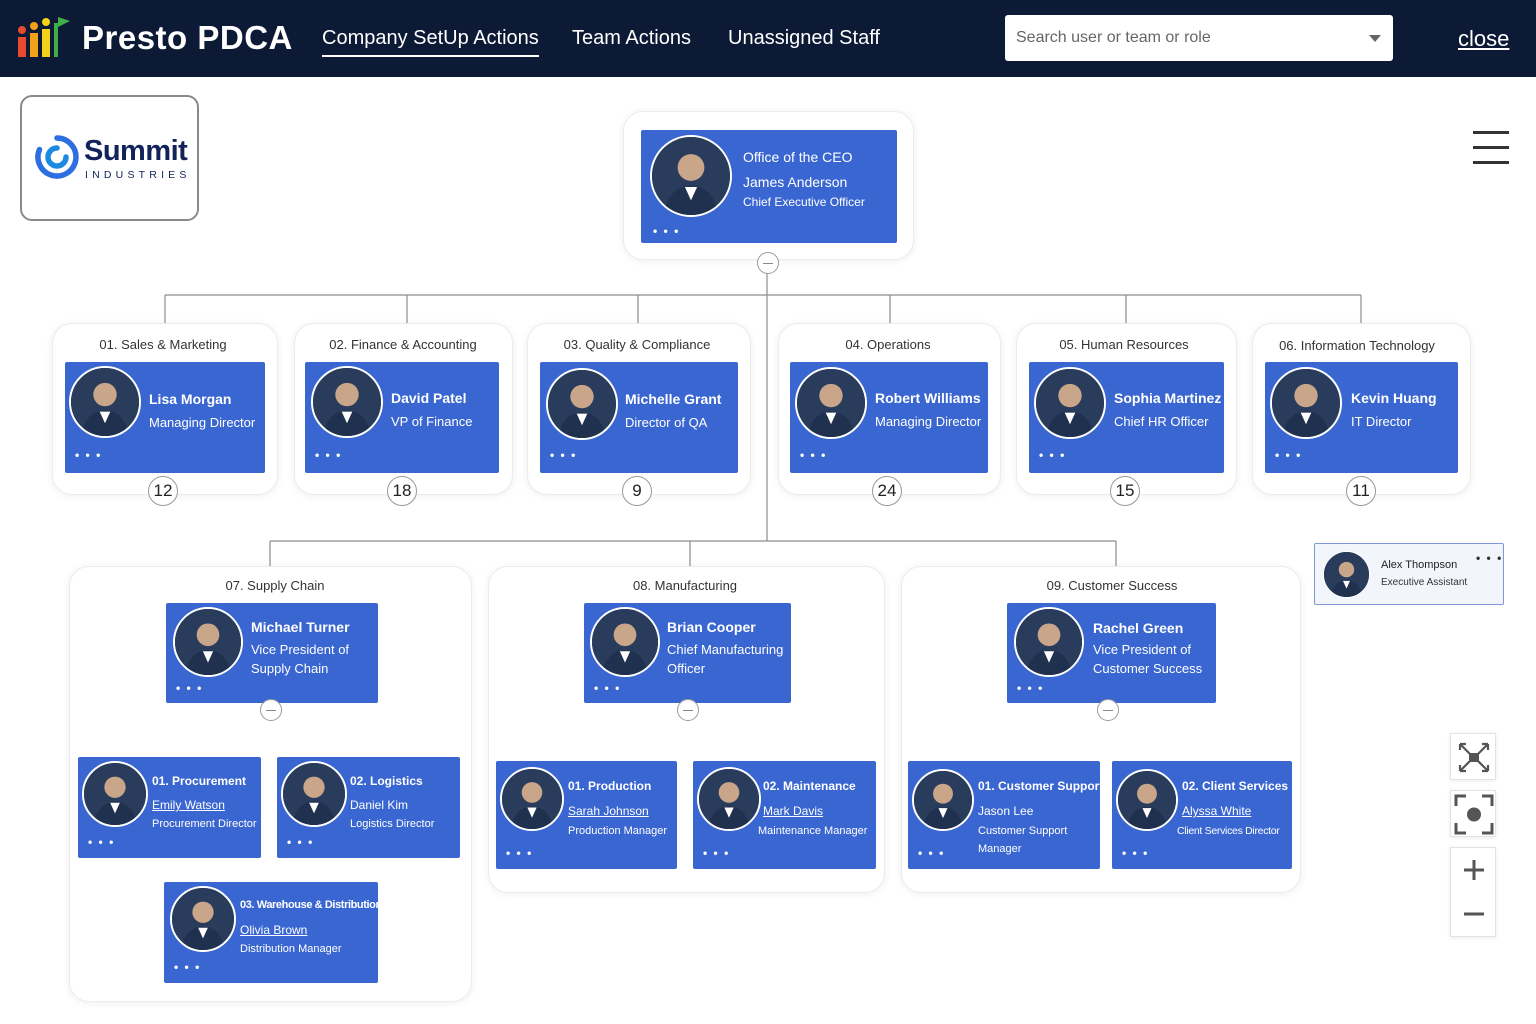 Image resolution: width=1536 pixels, height=1024 pixels. Describe the element at coordinates (888, 344) in the screenshot. I see `dept-title: 04. Operations` at that location.